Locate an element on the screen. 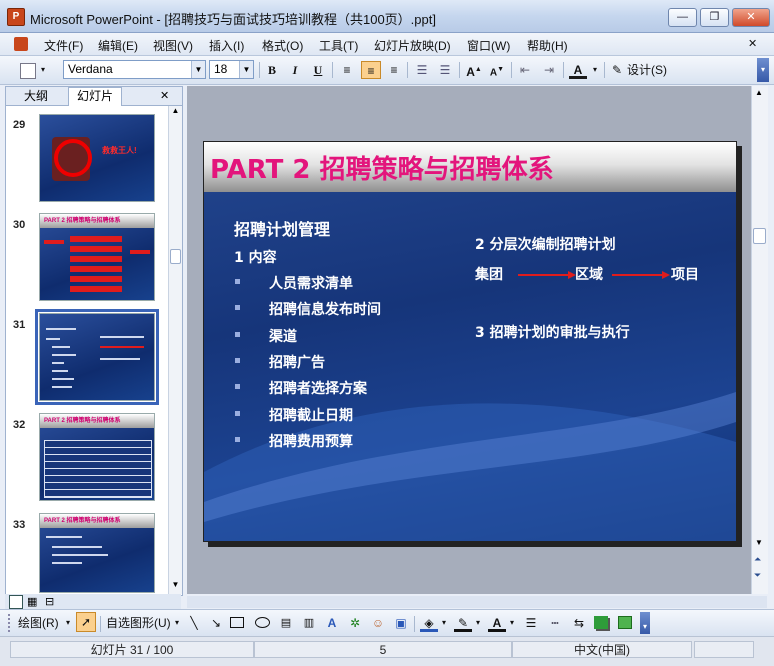  menu-view: 视图(V) is located at coordinates (173, 45).